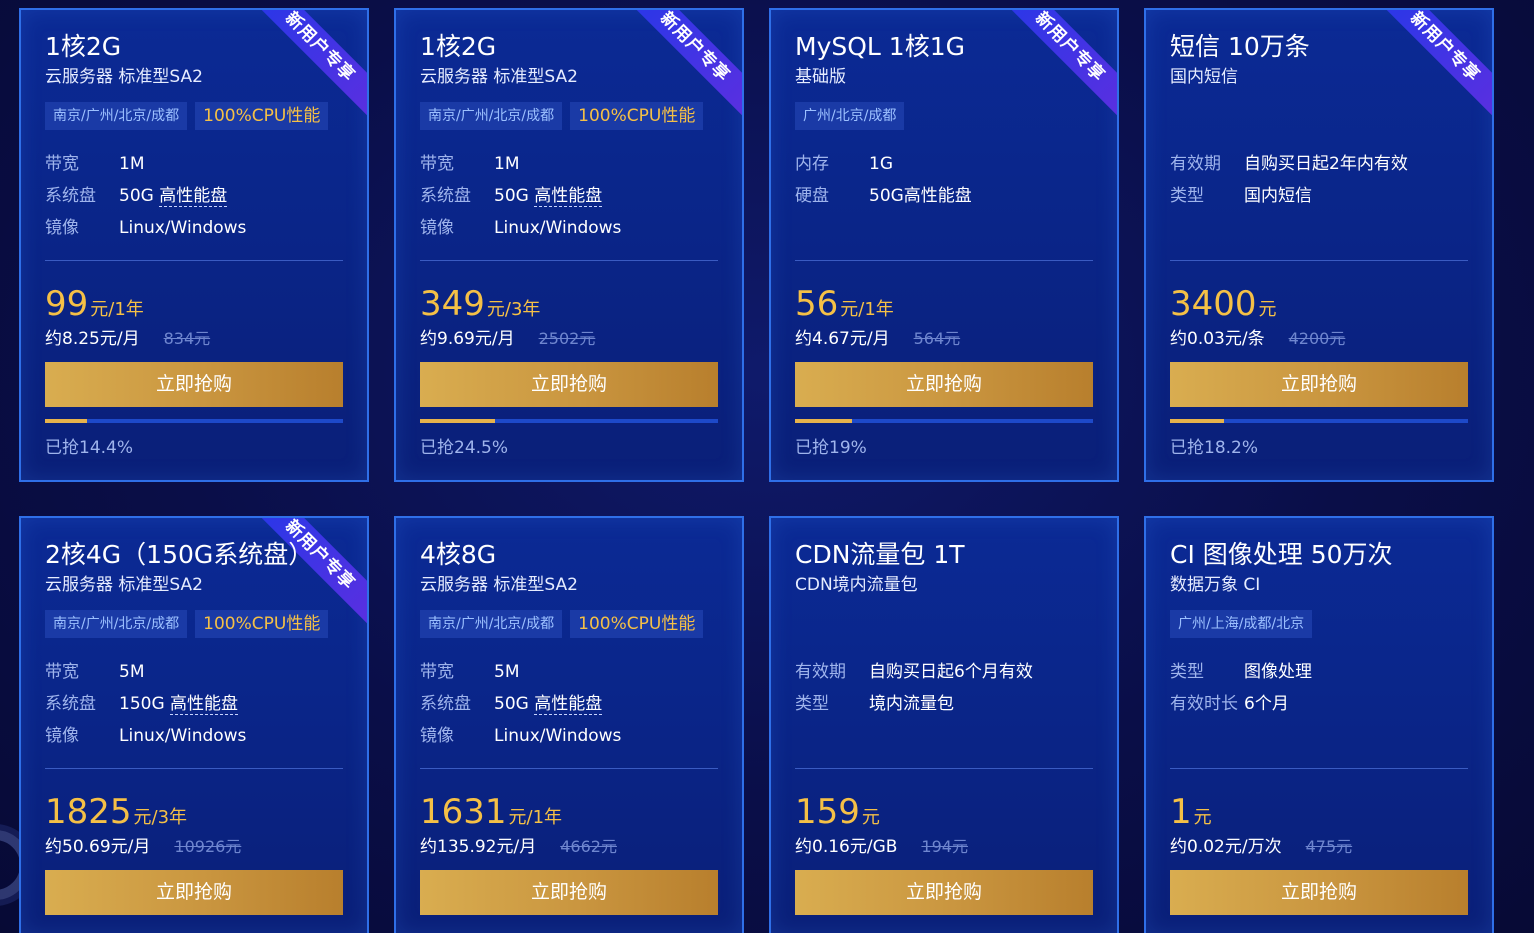  Describe the element at coordinates (194, 812) in the screenshot. I see `price: 1825 元/3年` at that location.